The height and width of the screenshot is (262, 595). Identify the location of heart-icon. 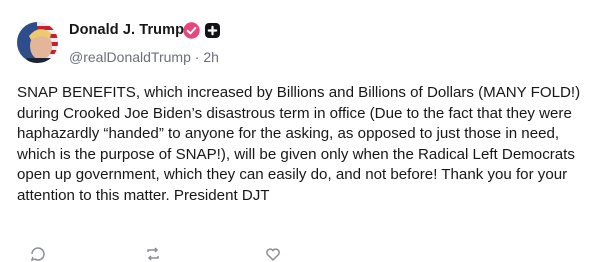
(273, 255).